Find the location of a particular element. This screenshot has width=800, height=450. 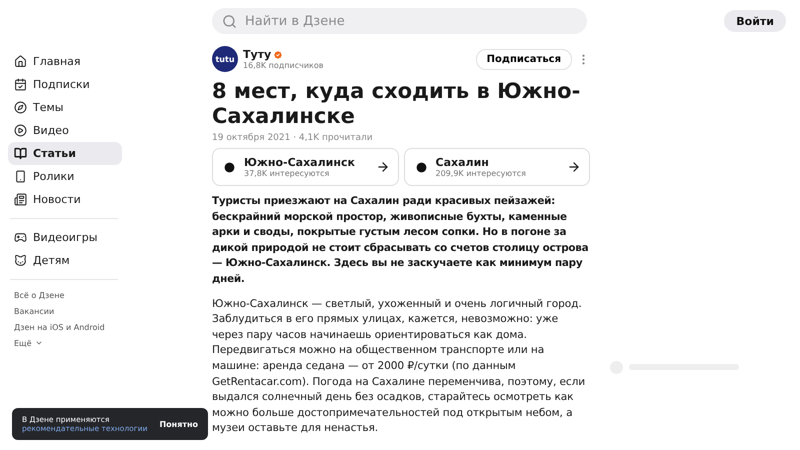

subscriber-count: 16,8K подписчиков is located at coordinates (283, 65).